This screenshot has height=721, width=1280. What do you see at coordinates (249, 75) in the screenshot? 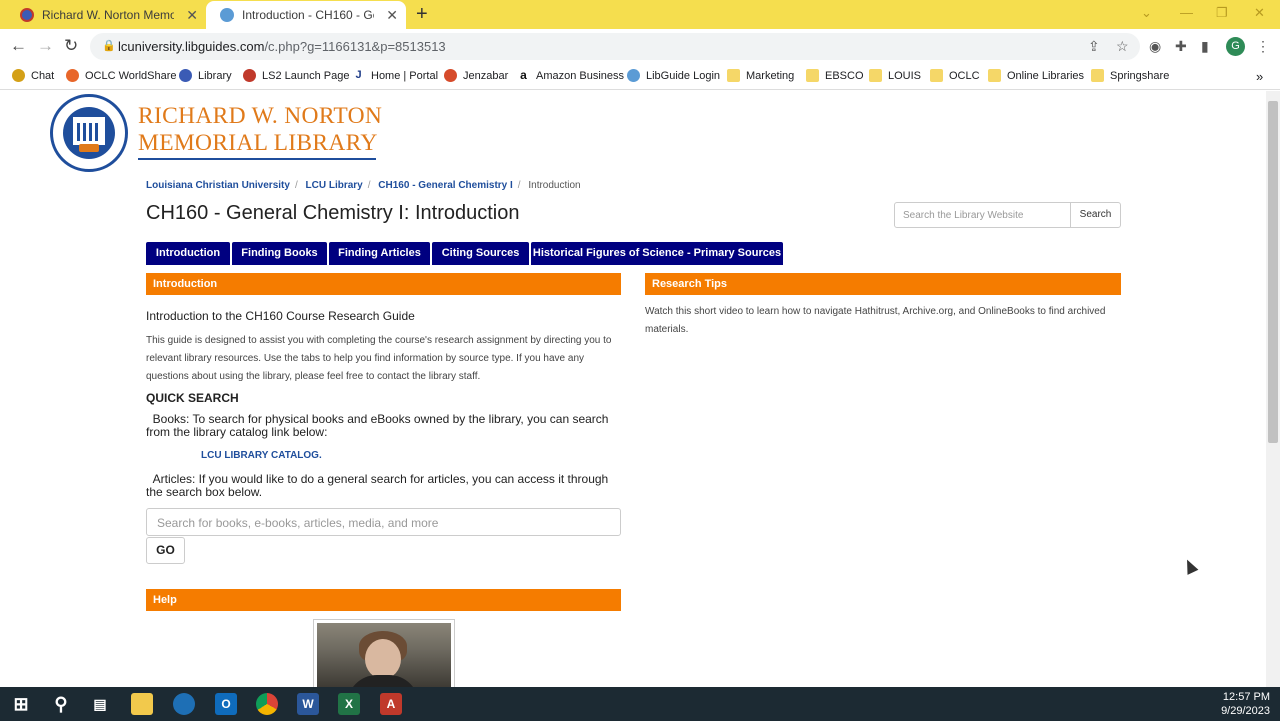
I see `ls2-icon` at bounding box center [249, 75].